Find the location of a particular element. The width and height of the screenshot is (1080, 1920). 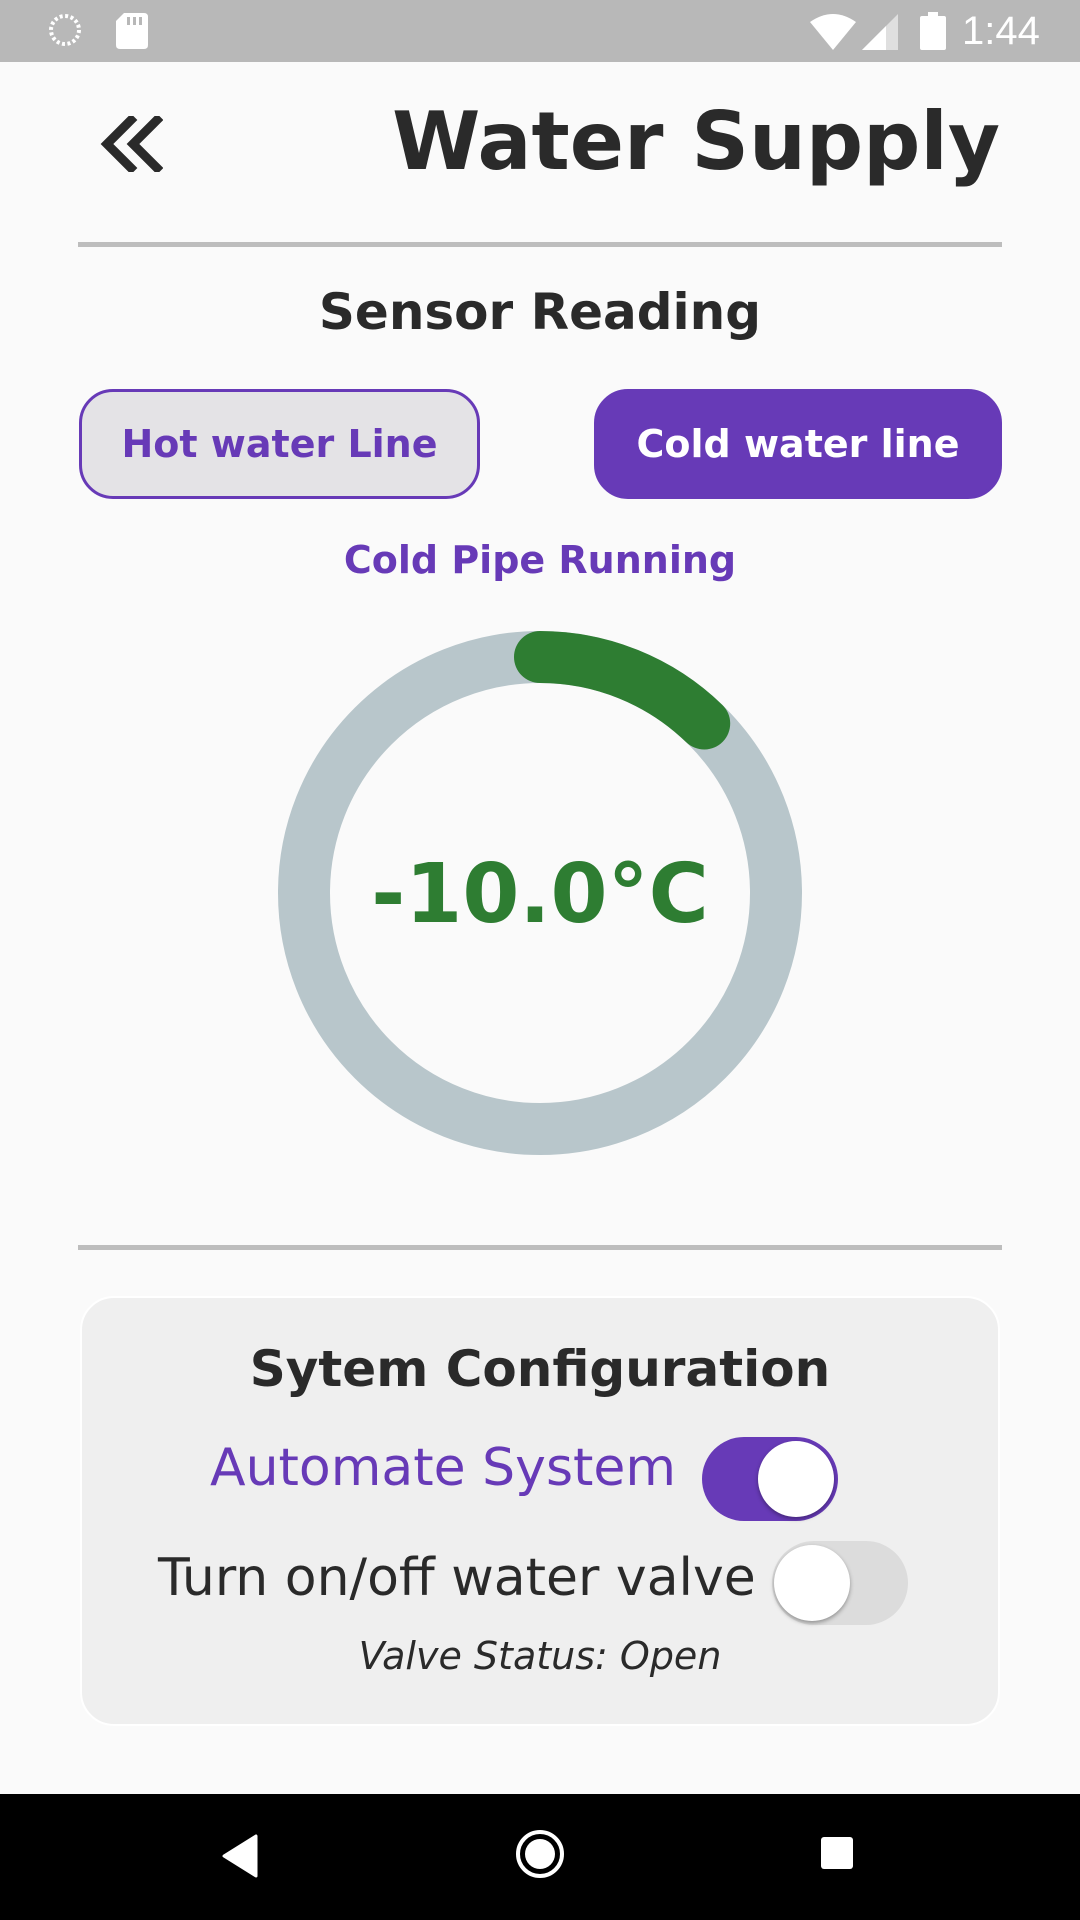

hot-water-line-button: Hot water Line is located at coordinates (279, 444).